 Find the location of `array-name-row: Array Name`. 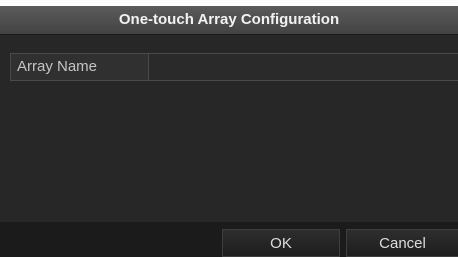

array-name-row: Array Name is located at coordinates (234, 67).